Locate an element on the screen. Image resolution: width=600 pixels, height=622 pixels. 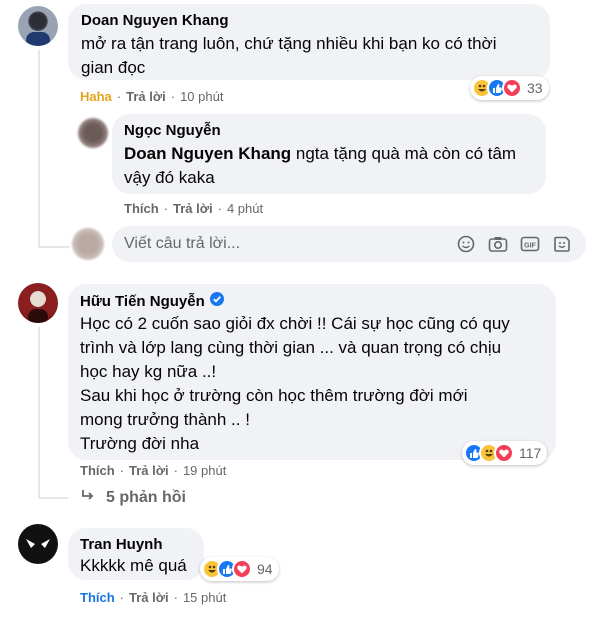
comment-author: Hữu Tiến Nguyễn is located at coordinates (152, 301).